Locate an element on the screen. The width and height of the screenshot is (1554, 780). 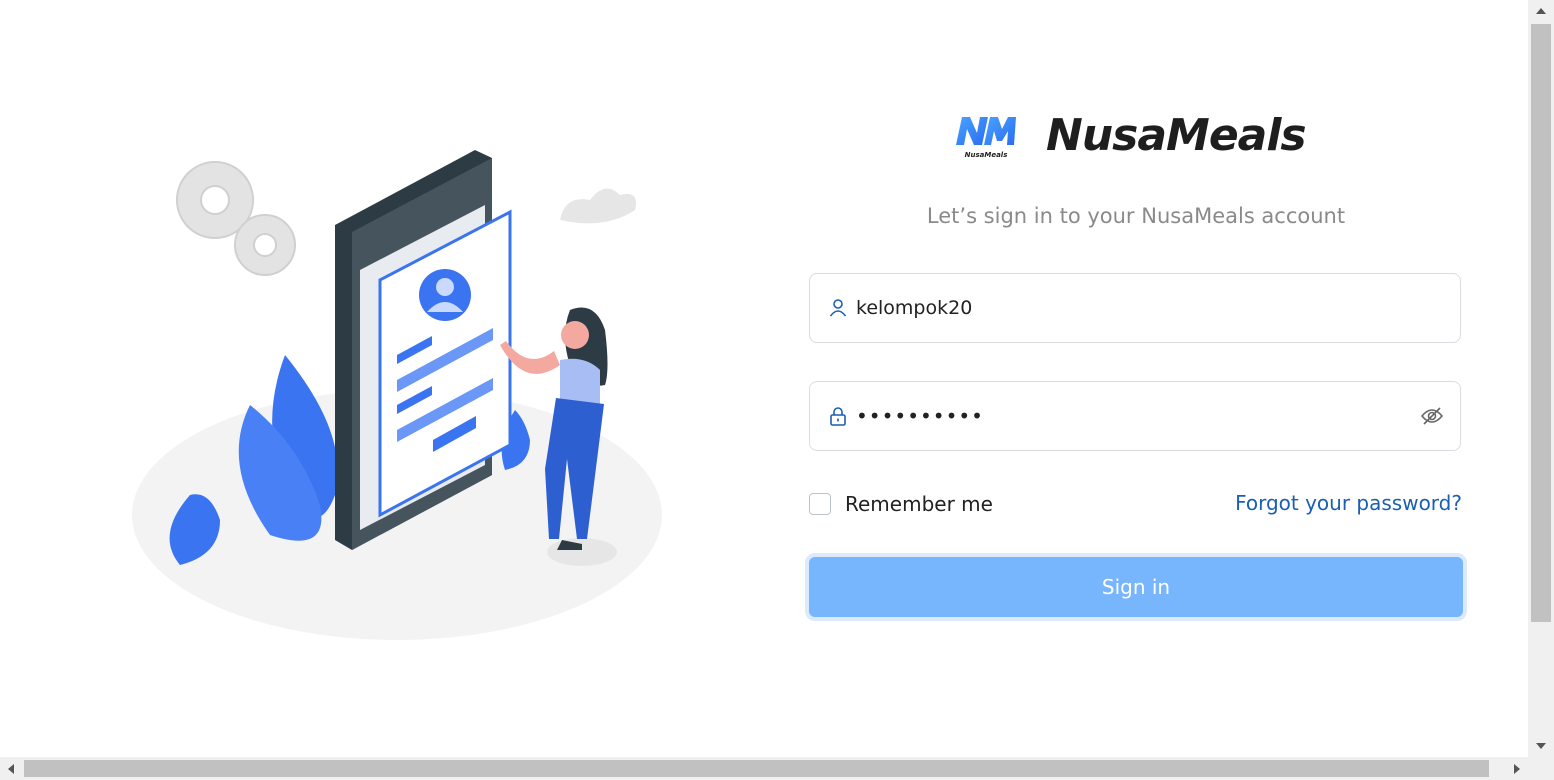
logo-caption: NusaMeals is located at coordinates (986, 155).